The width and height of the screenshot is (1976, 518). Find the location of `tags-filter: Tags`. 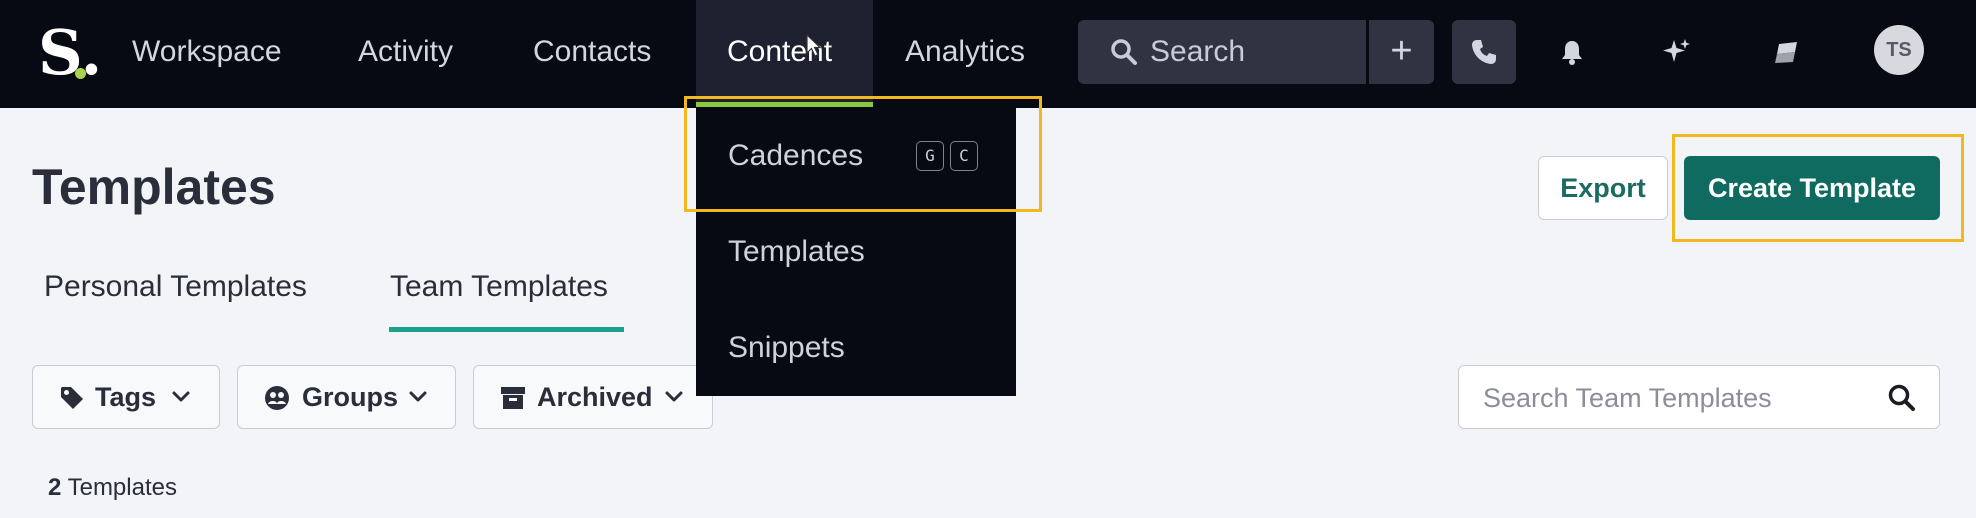

tags-filter: Tags is located at coordinates (126, 397).